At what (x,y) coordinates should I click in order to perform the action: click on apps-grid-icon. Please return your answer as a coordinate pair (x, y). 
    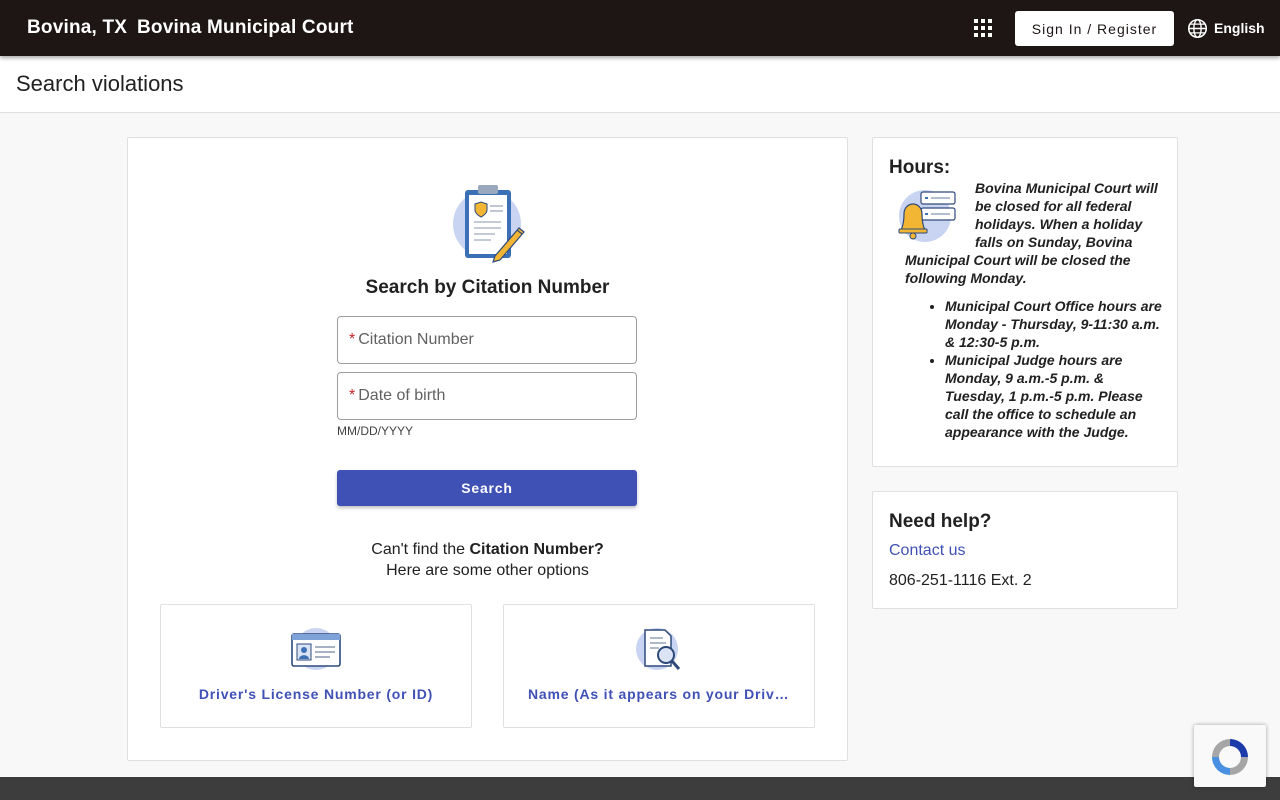
    Looking at the image, I should click on (983, 28).